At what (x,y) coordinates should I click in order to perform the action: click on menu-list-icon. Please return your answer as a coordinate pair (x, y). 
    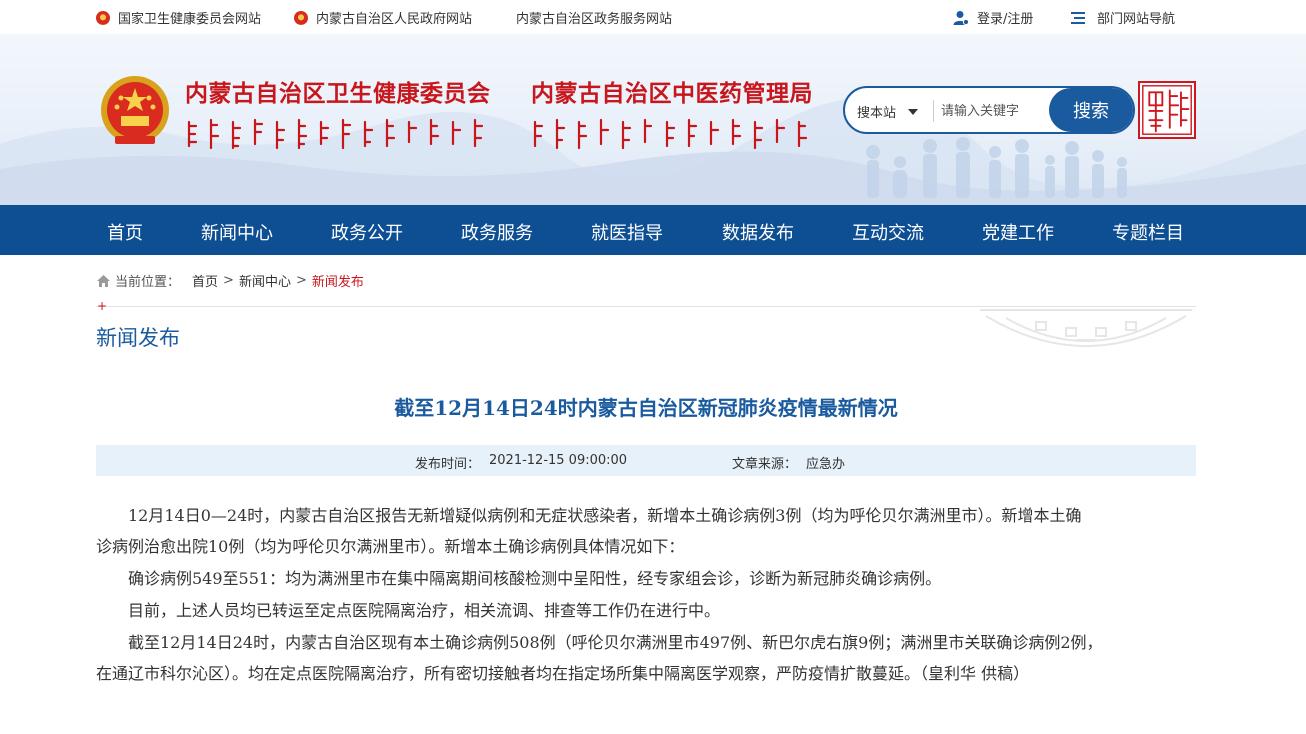
    Looking at the image, I should click on (1078, 17).